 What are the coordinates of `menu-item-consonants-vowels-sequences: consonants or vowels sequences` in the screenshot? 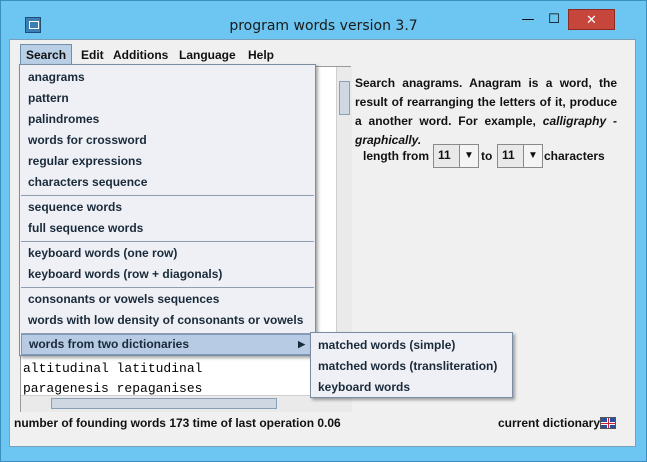 It's located at (167, 299).